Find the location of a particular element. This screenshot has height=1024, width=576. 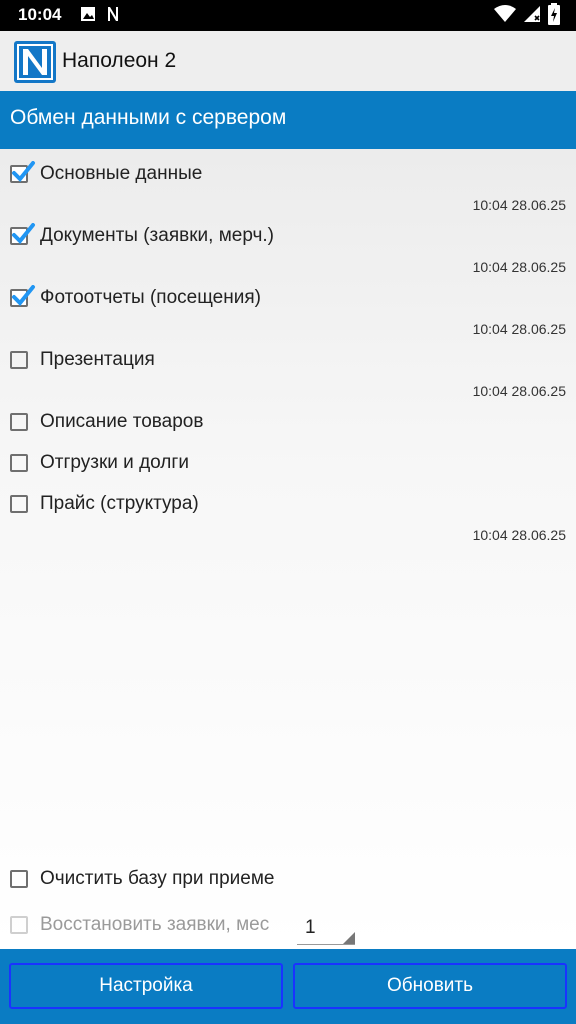

spinner-value: 1 is located at coordinates (310, 927).